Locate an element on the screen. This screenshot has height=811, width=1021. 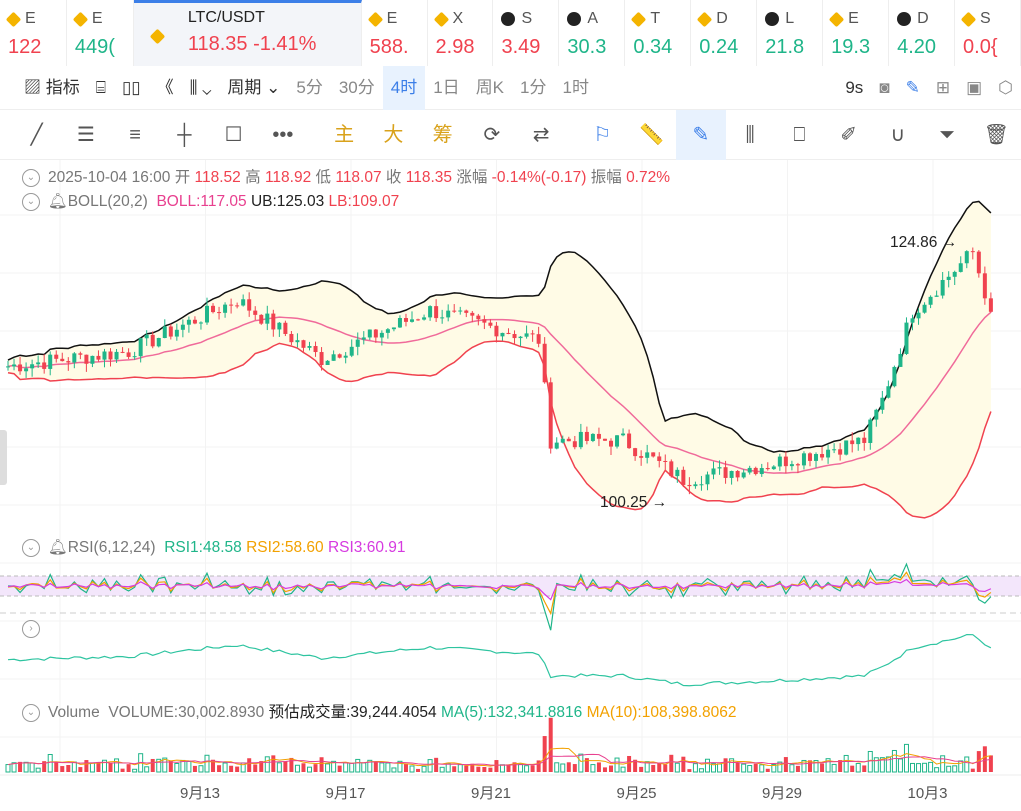
lock-icon: ⎕ is located at coordinates (799, 135).